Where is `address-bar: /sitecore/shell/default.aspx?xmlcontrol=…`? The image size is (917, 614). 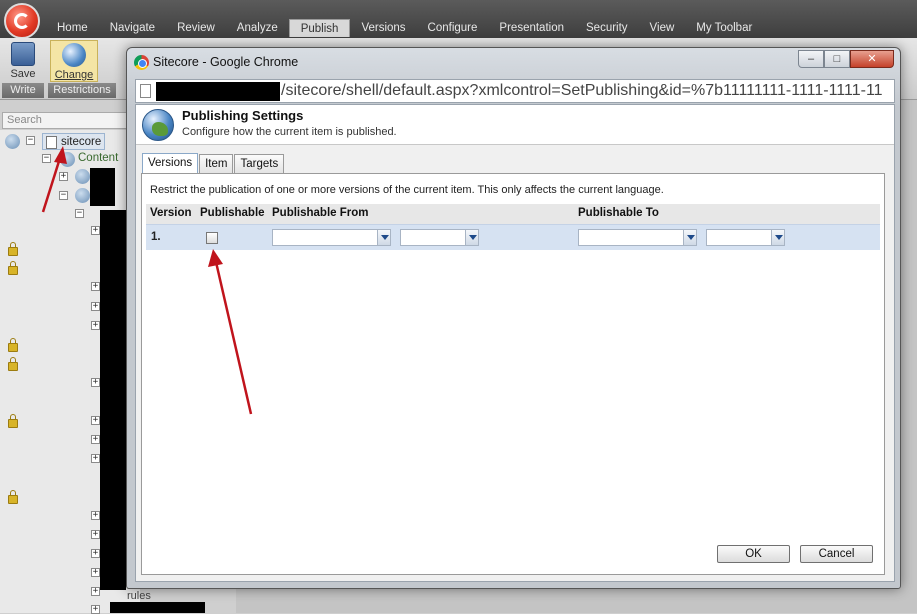
address-bar: /sitecore/shell/default.aspx?xmlcontrol=… is located at coordinates (515, 91).